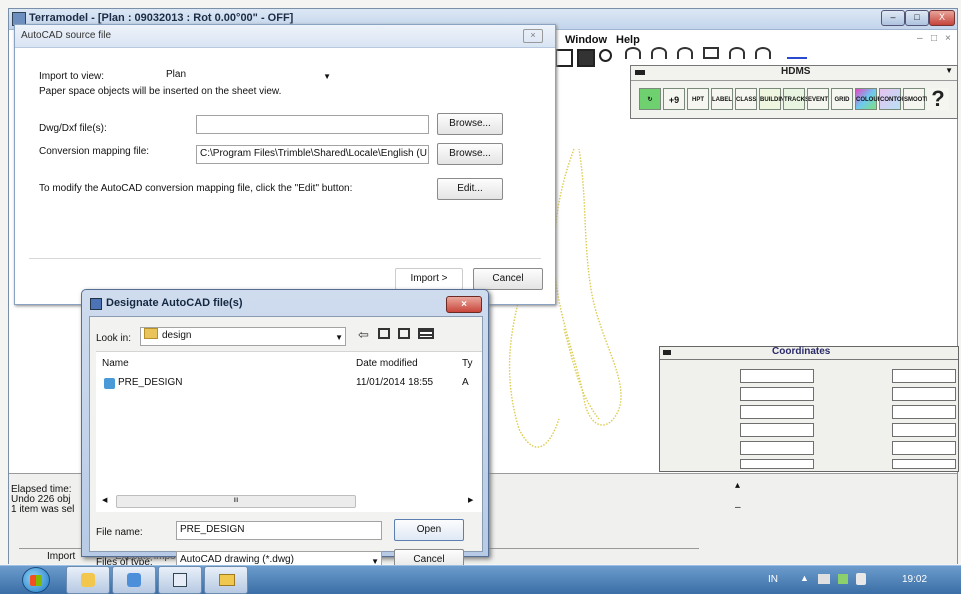 This screenshot has width=961, height=594. What do you see at coordinates (685, 53) in the screenshot?
I see `zoom-window-icon` at bounding box center [685, 53].